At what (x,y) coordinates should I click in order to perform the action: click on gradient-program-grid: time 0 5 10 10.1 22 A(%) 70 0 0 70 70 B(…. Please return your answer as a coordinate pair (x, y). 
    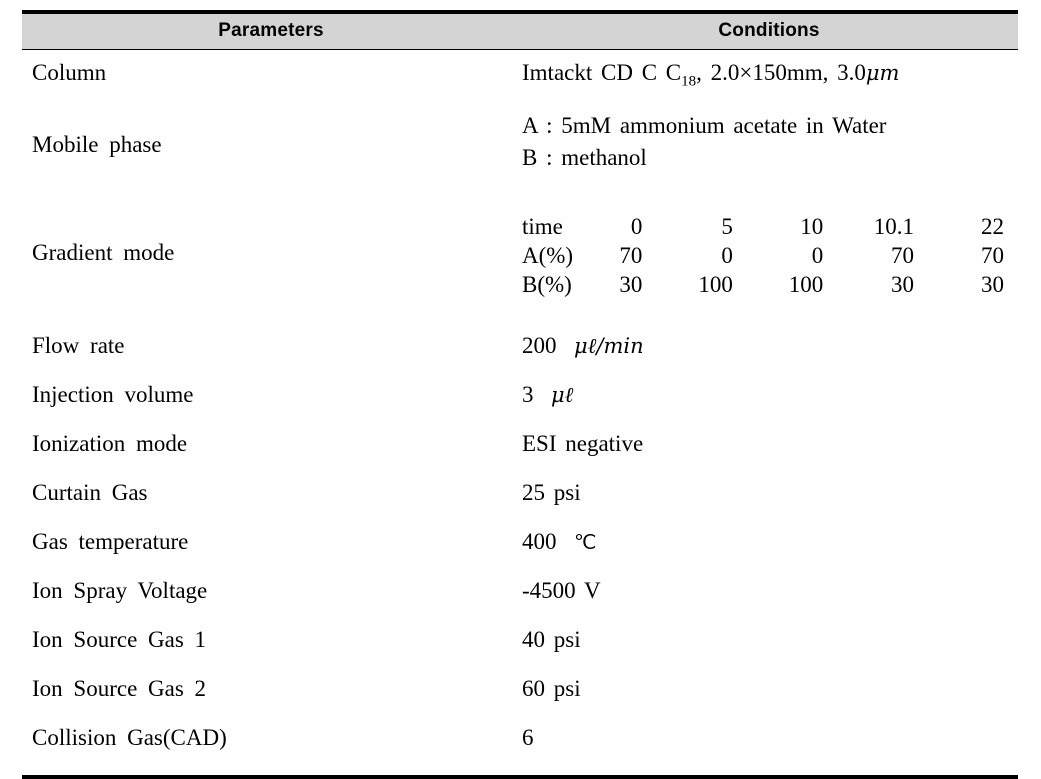
    Looking at the image, I should click on (770, 255).